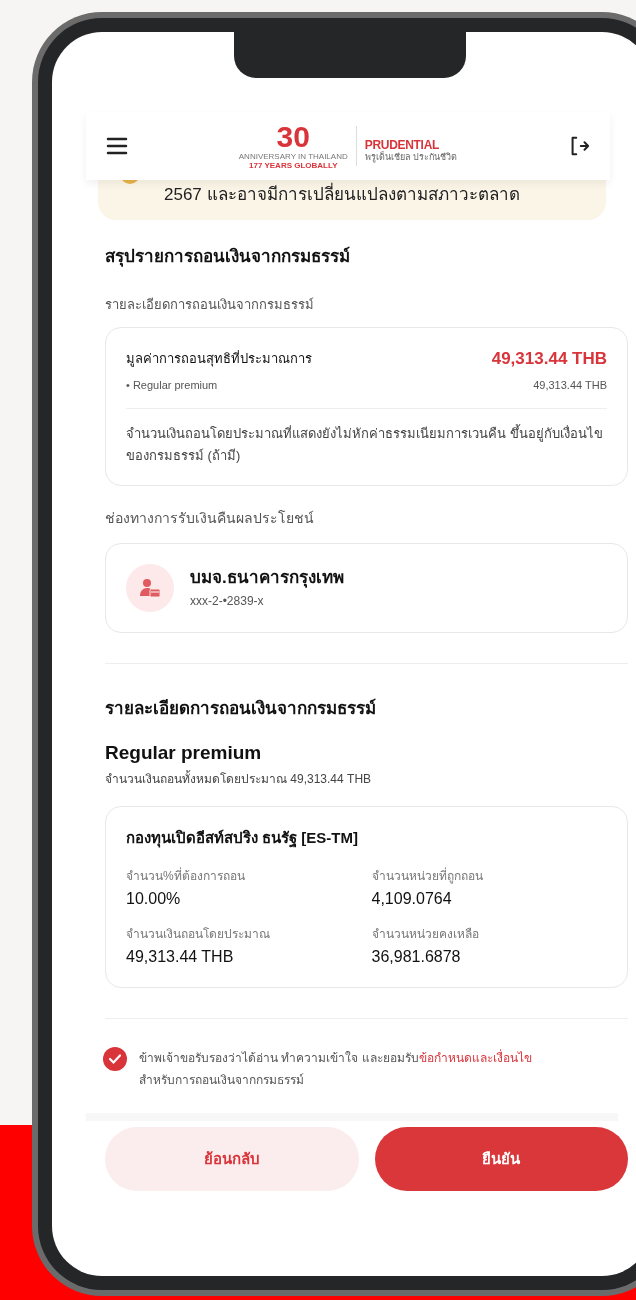 This screenshot has height=1300, width=636. What do you see at coordinates (241, 708) in the screenshot?
I see `section-title: รายละเอียดการถอนเงินจากกรมธรรม์` at bounding box center [241, 708].